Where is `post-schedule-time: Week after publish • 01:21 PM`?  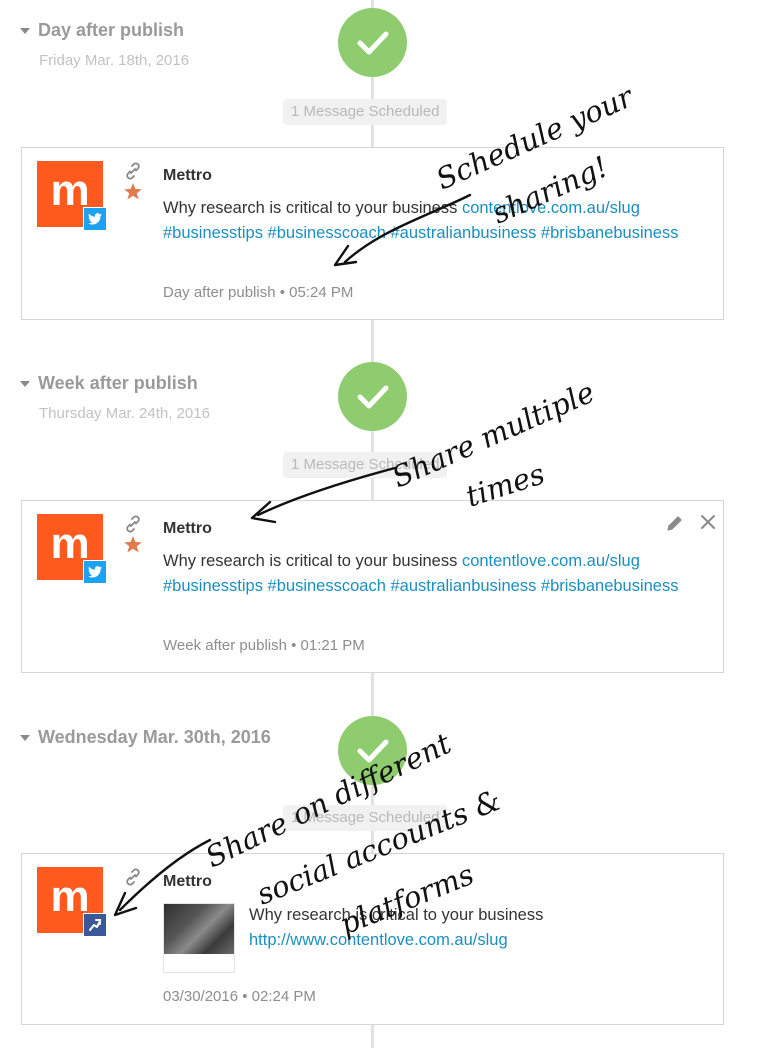 post-schedule-time: Week after publish • 01:21 PM is located at coordinates (264, 645).